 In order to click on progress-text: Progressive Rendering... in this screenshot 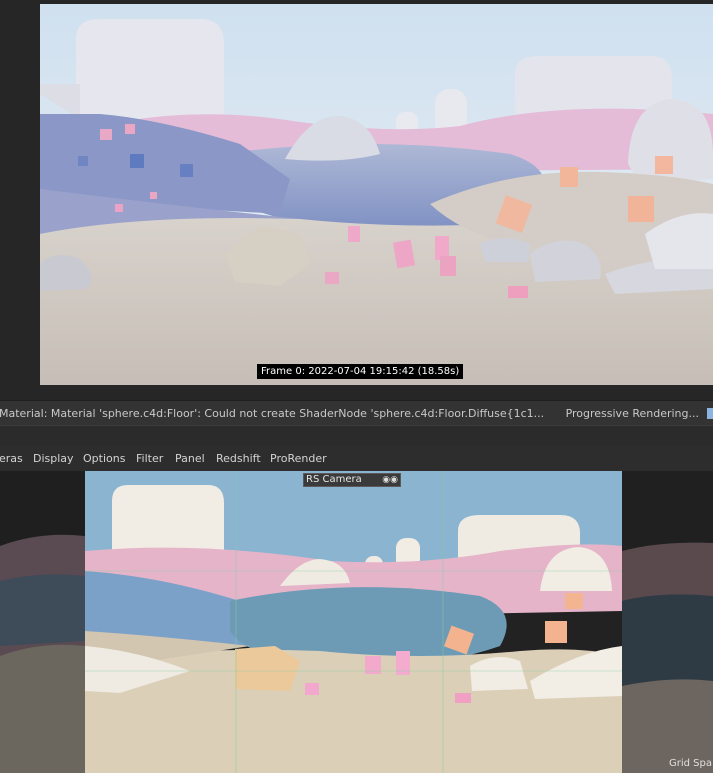, I will do `click(632, 413)`.